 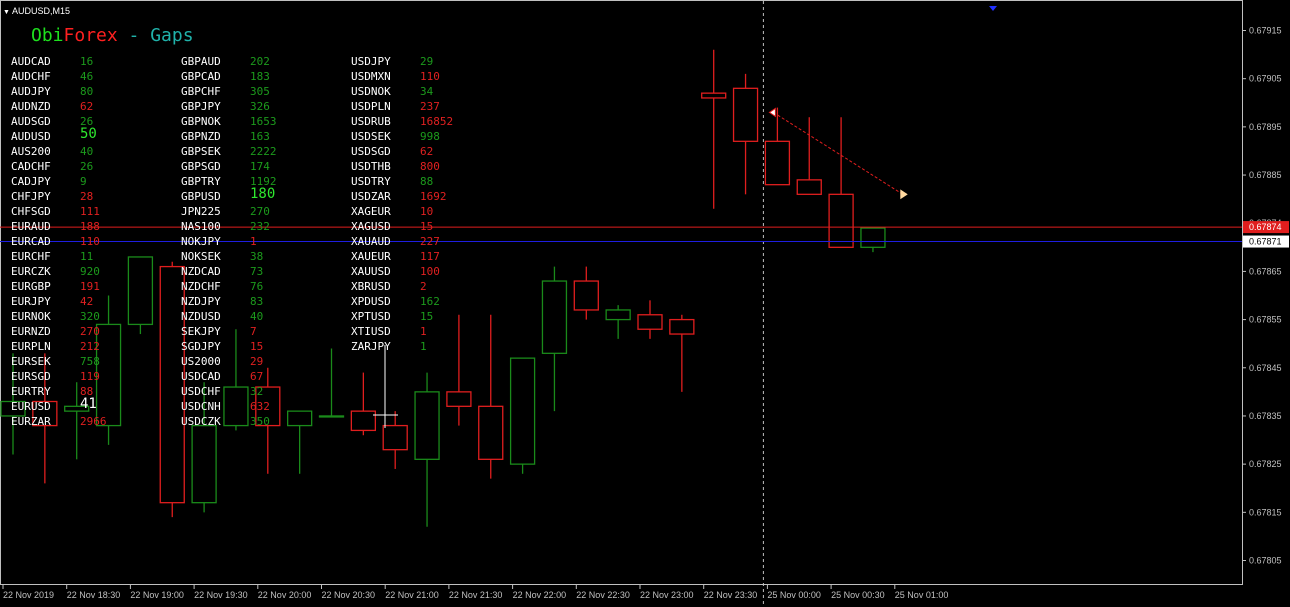 I want to click on symbol-name: EURJPY, so click(x=31, y=301).